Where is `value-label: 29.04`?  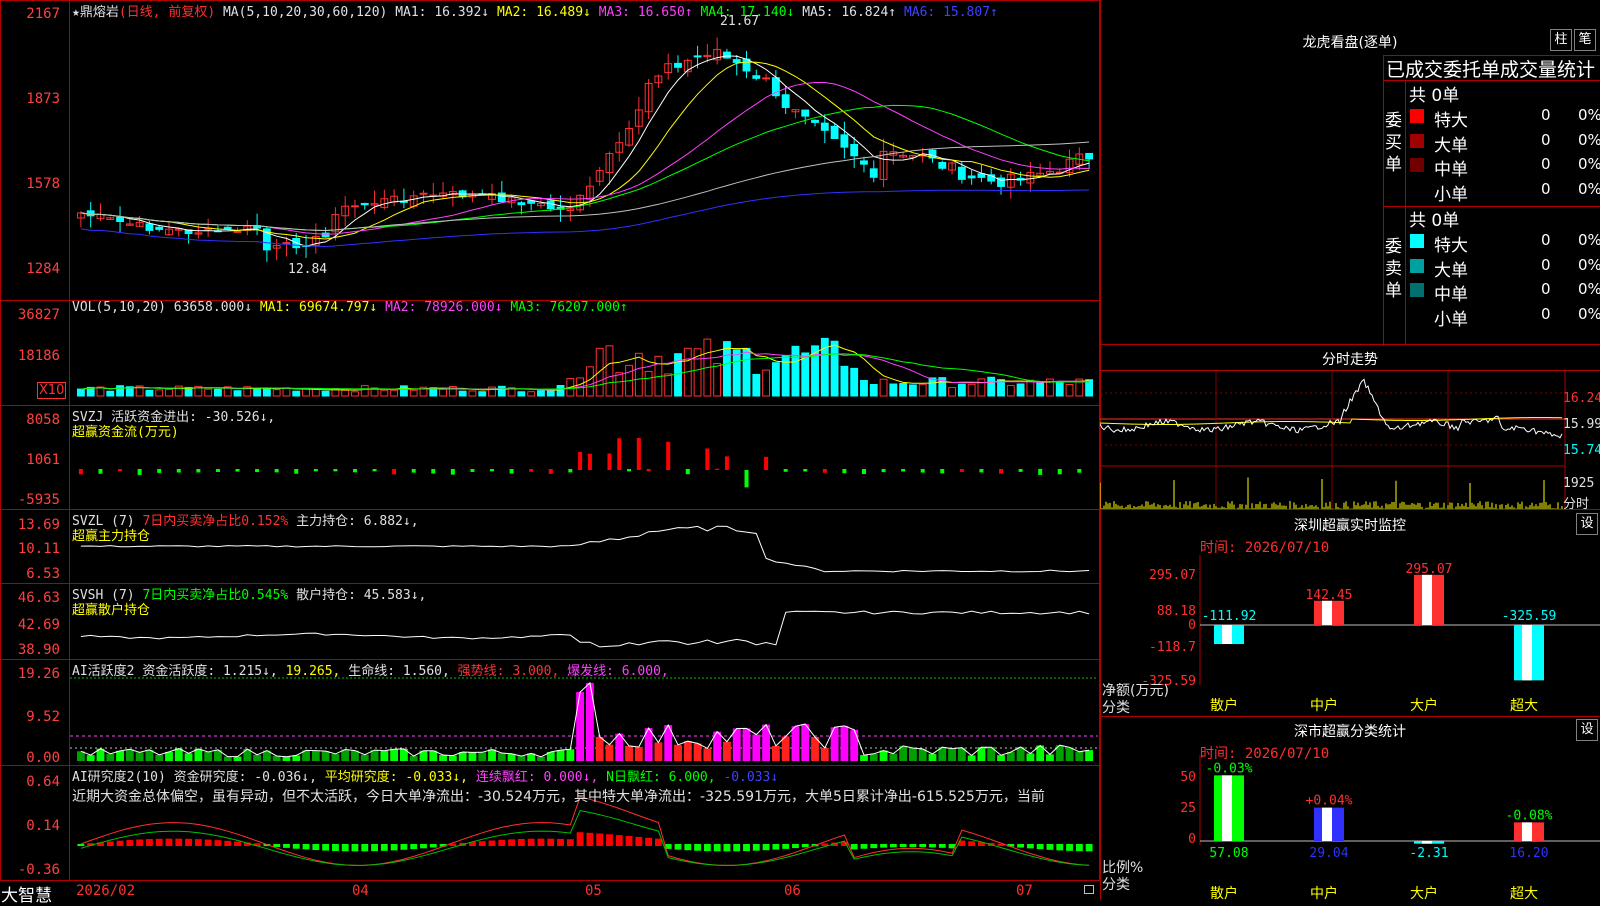
value-label: 29.04 is located at coordinates (1328, 853).